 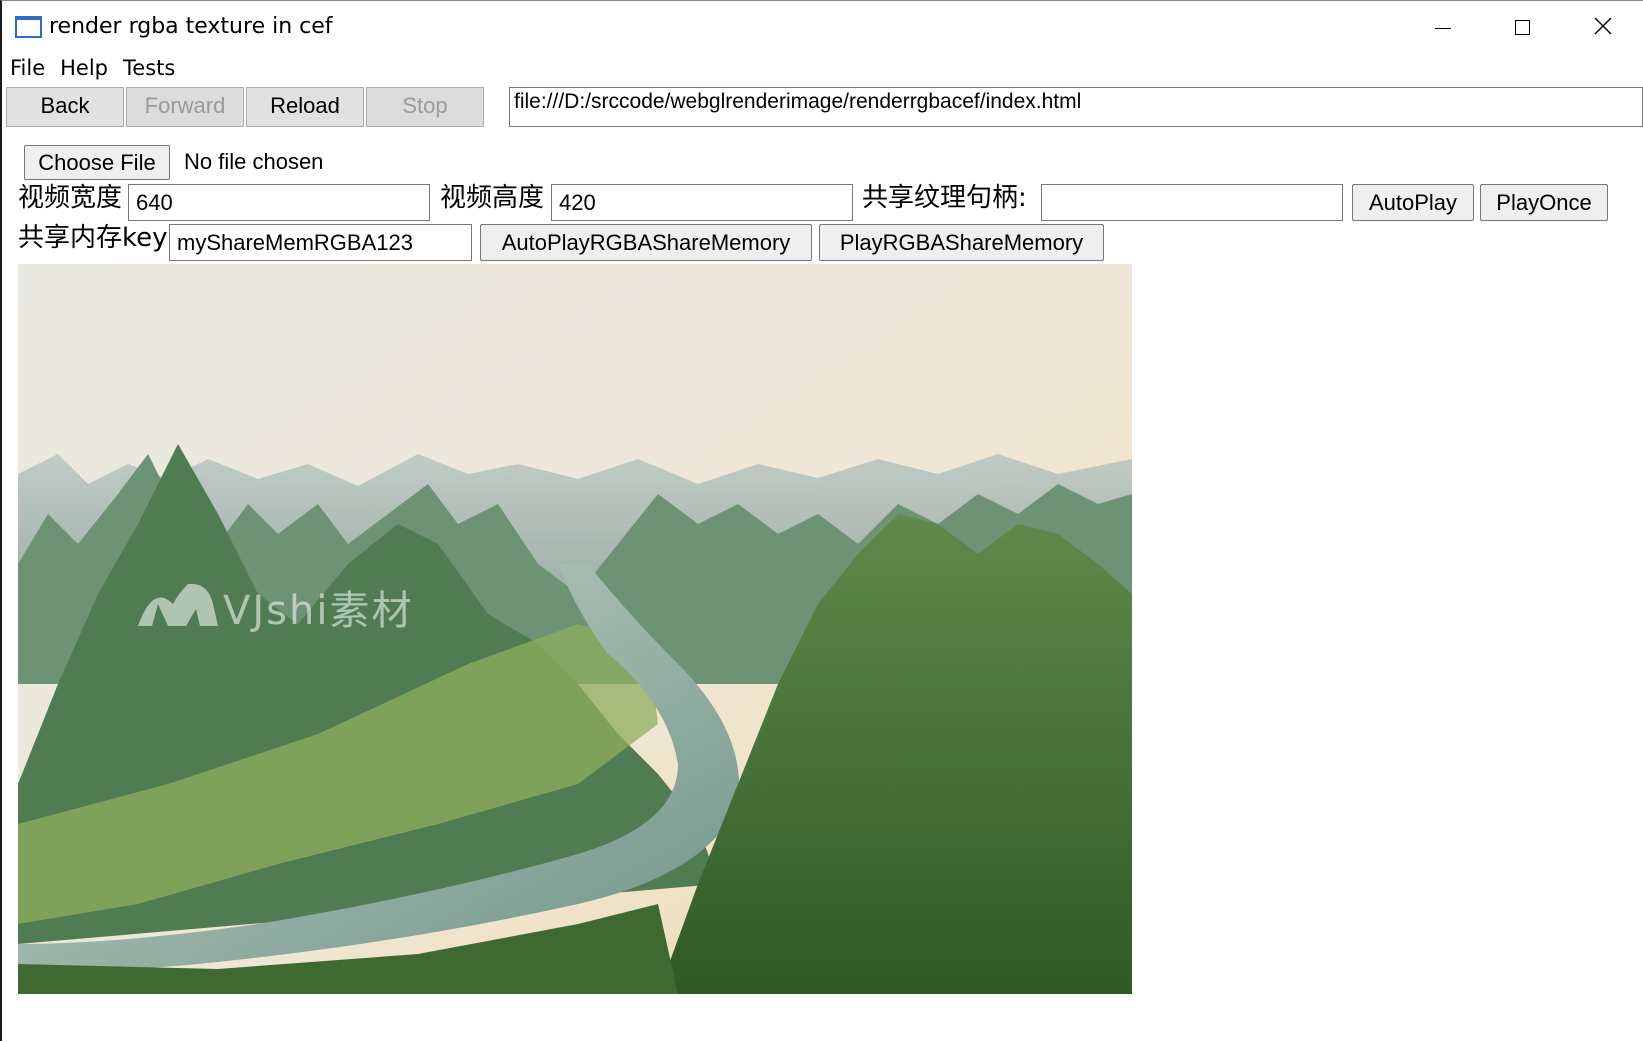 I want to click on window-app-icon, so click(x=28, y=27).